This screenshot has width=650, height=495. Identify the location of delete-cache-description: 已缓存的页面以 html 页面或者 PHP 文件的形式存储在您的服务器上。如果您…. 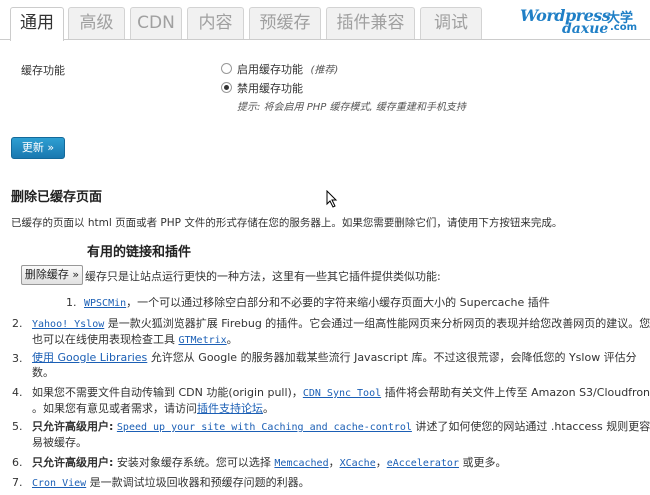
(287, 223).